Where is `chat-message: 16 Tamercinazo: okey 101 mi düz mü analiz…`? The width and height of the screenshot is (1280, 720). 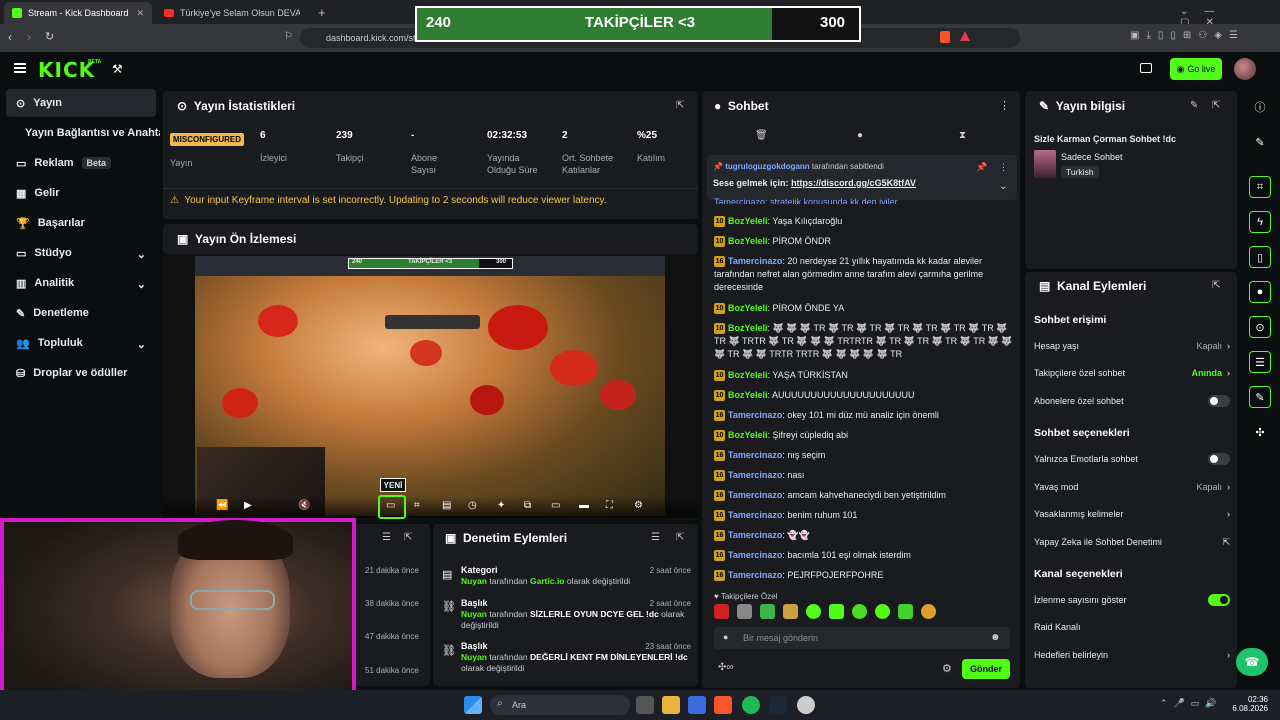
chat-message: 16 Tamercinazo: okey 101 mi düz mü analiz… is located at coordinates (864, 415).